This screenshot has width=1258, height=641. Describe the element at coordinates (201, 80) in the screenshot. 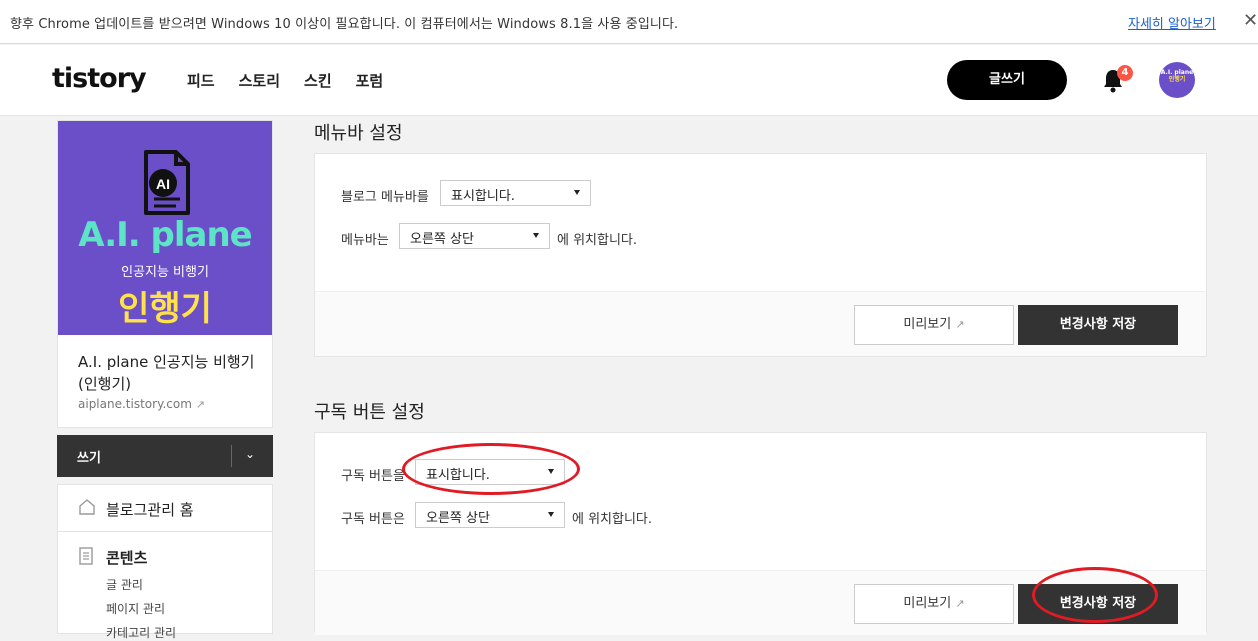

I see `nav-item-feed: 피드` at that location.